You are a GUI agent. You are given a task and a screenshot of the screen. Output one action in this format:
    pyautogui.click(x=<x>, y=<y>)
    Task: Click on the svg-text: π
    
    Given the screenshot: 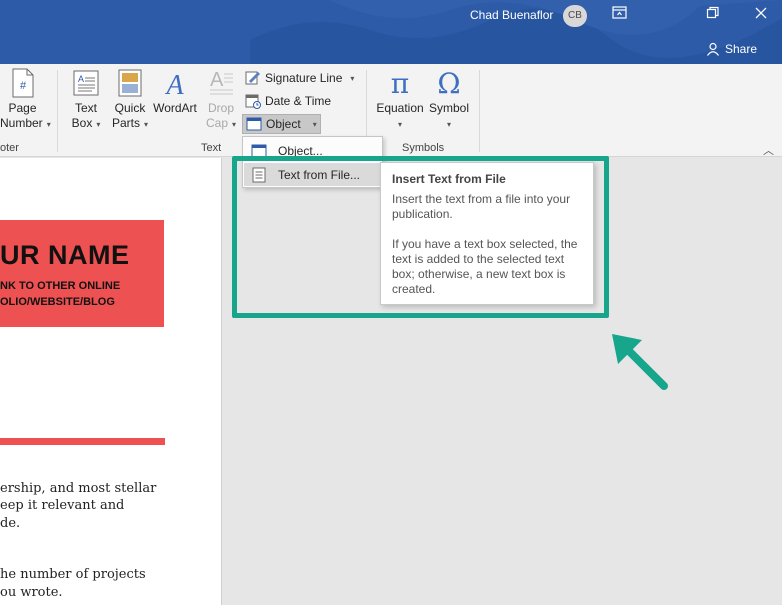 What is the action you would take?
    pyautogui.click(x=400, y=83)
    